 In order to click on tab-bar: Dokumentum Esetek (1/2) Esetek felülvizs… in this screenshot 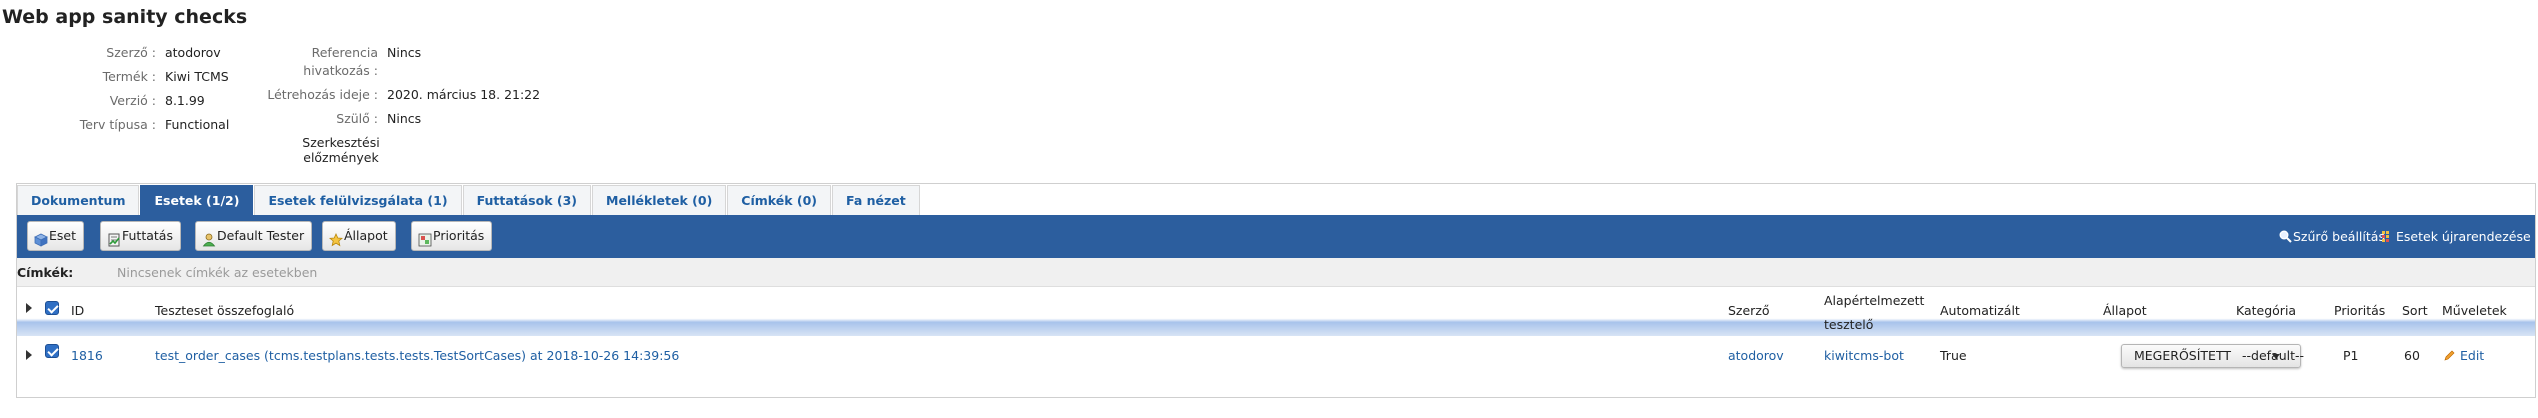, I will do `click(469, 200)`.